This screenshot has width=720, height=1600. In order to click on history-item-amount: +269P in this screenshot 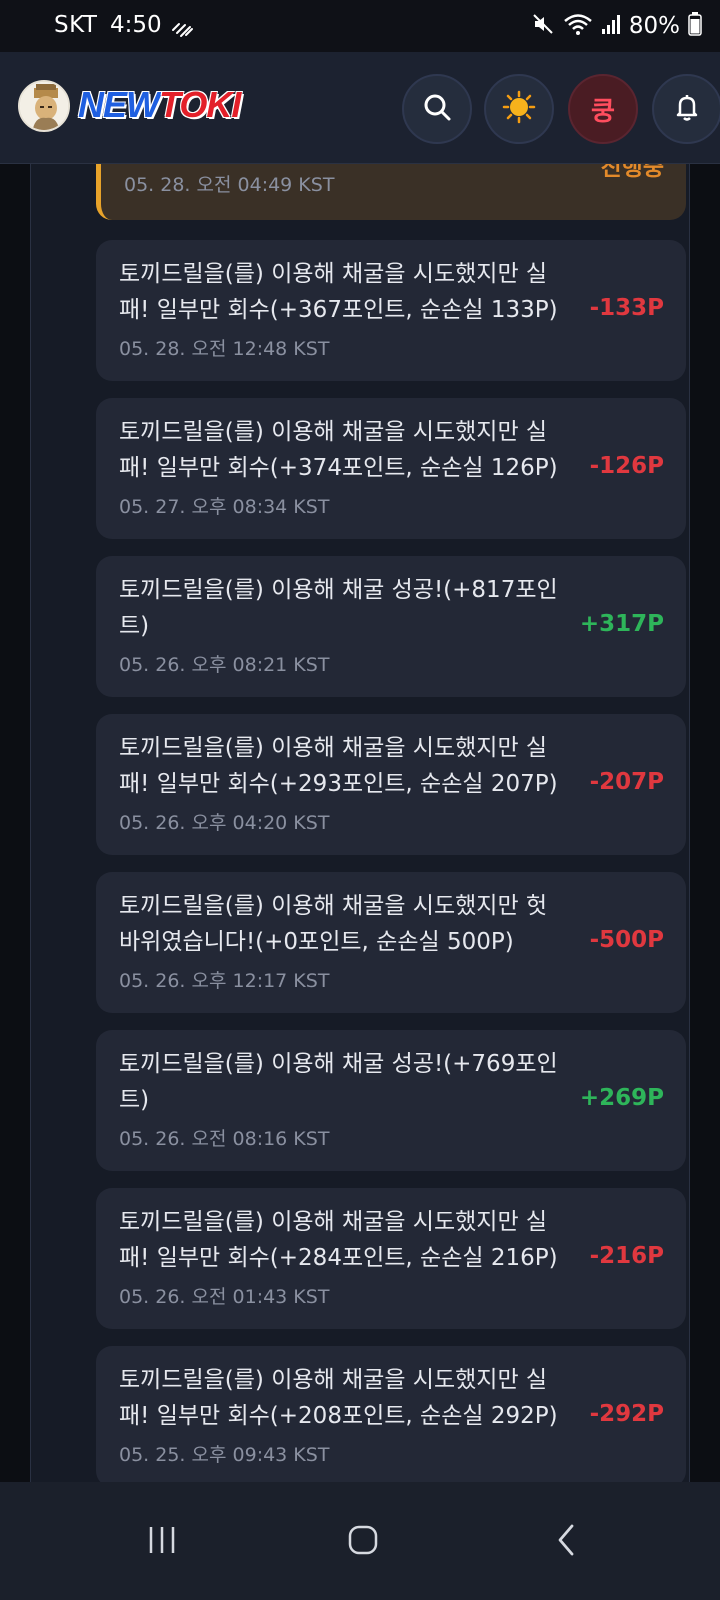, I will do `click(621, 1098)`.